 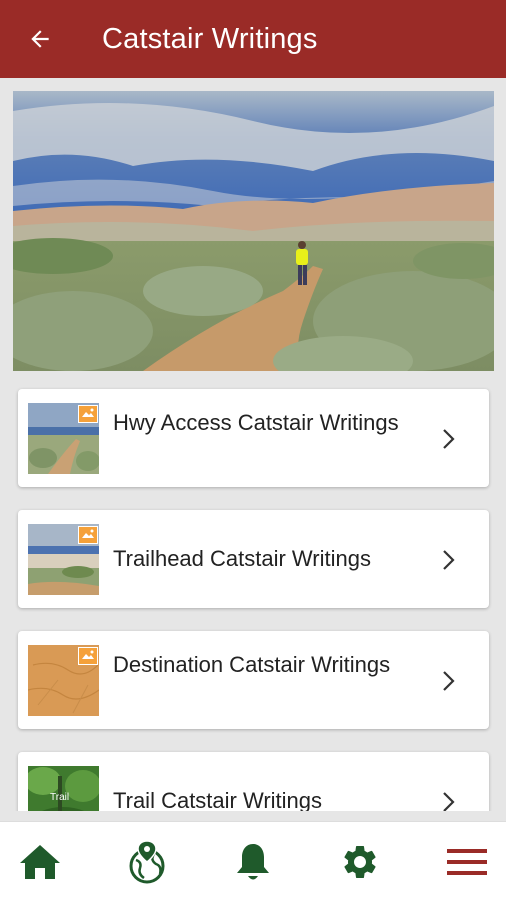 I want to click on gear-icon, so click(x=360, y=862).